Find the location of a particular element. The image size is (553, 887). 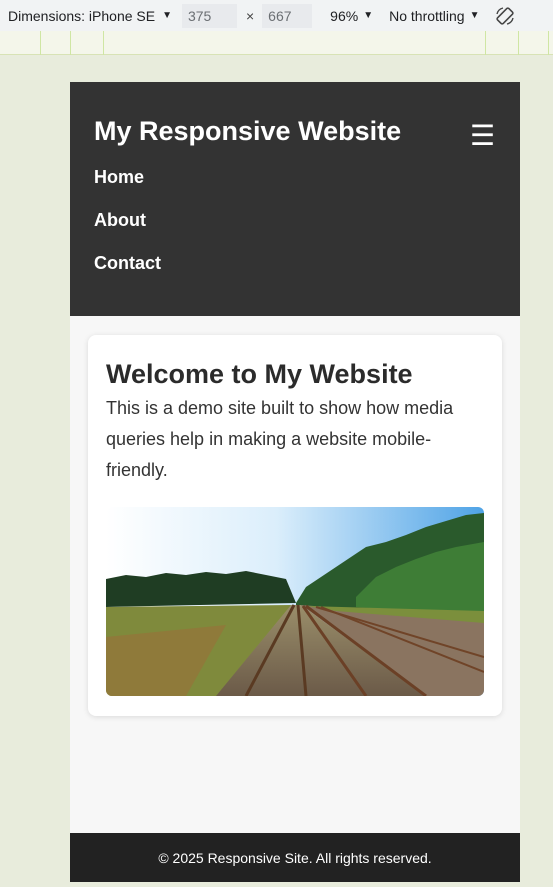

zoom-dropdown: 96% ▼ is located at coordinates (351, 16).